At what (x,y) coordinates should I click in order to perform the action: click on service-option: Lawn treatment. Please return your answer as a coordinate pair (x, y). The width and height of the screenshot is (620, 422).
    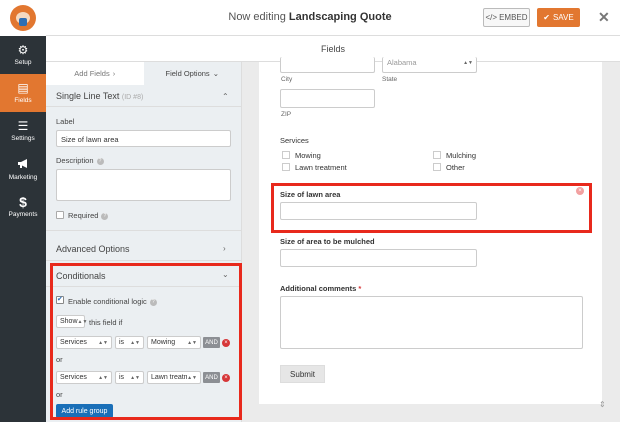
    Looking at the image, I should click on (321, 167).